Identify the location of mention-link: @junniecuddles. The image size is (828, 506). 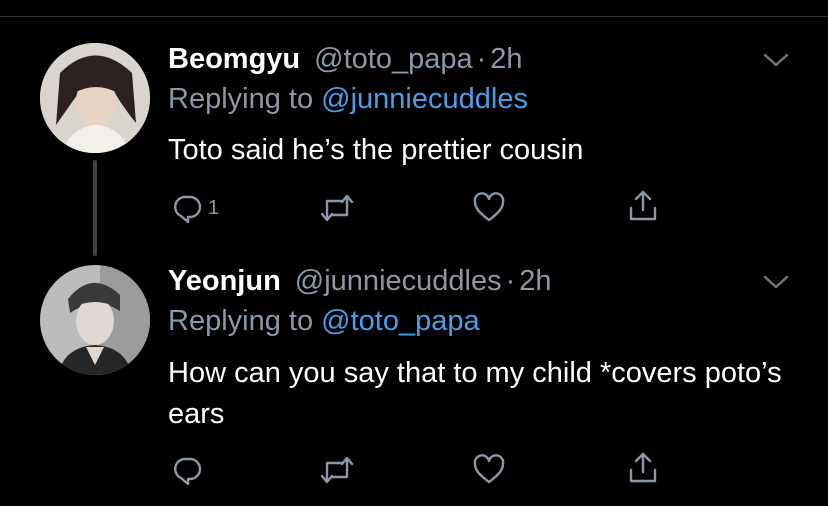
(424, 99).